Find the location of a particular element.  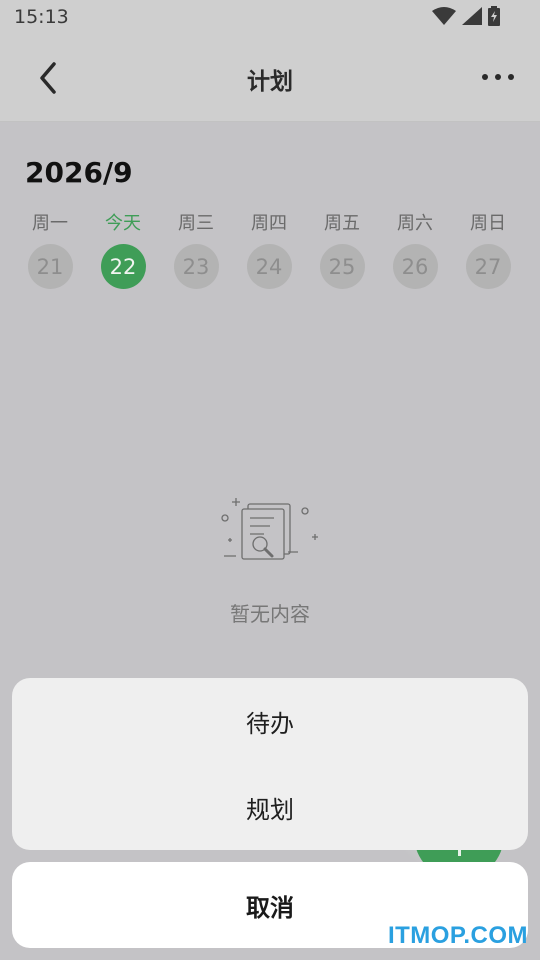

weekday-label: 周日 is located at coordinates (488, 223).